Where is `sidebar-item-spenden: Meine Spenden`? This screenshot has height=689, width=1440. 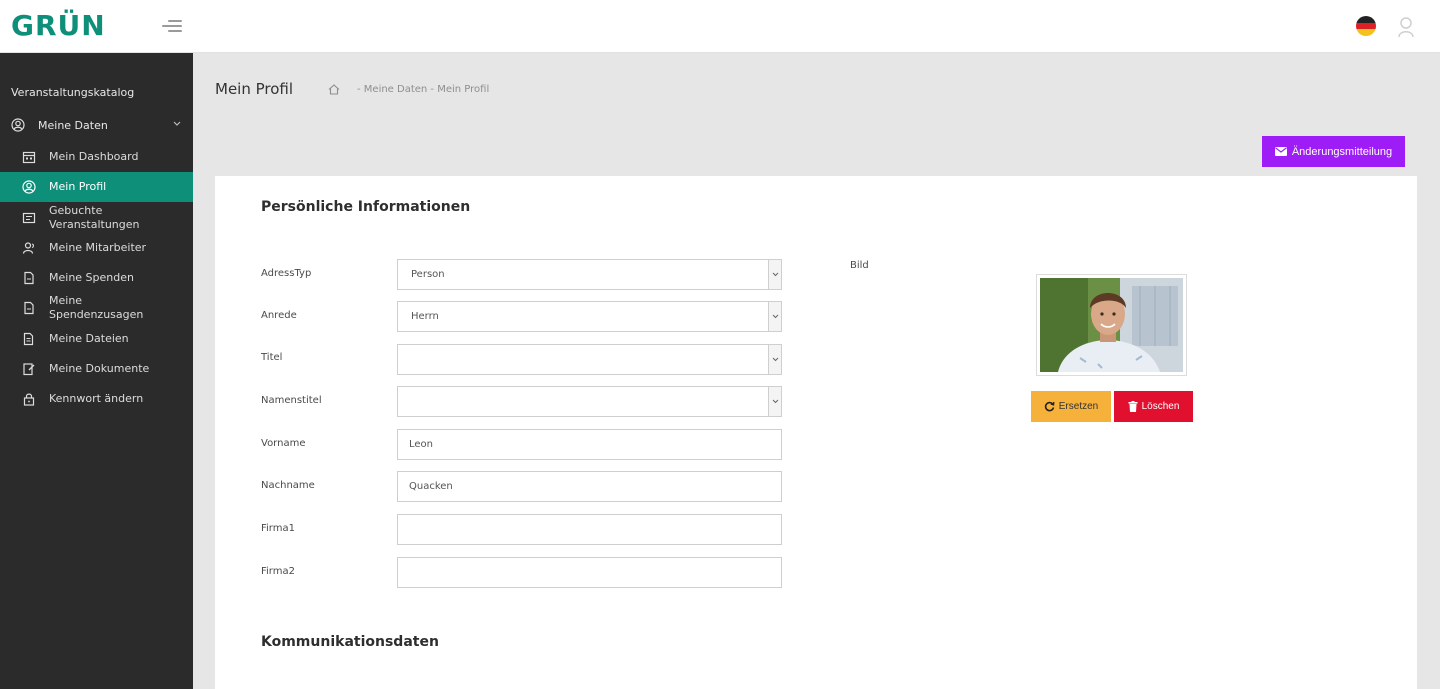
sidebar-item-spenden: Meine Spenden is located at coordinates (96, 278).